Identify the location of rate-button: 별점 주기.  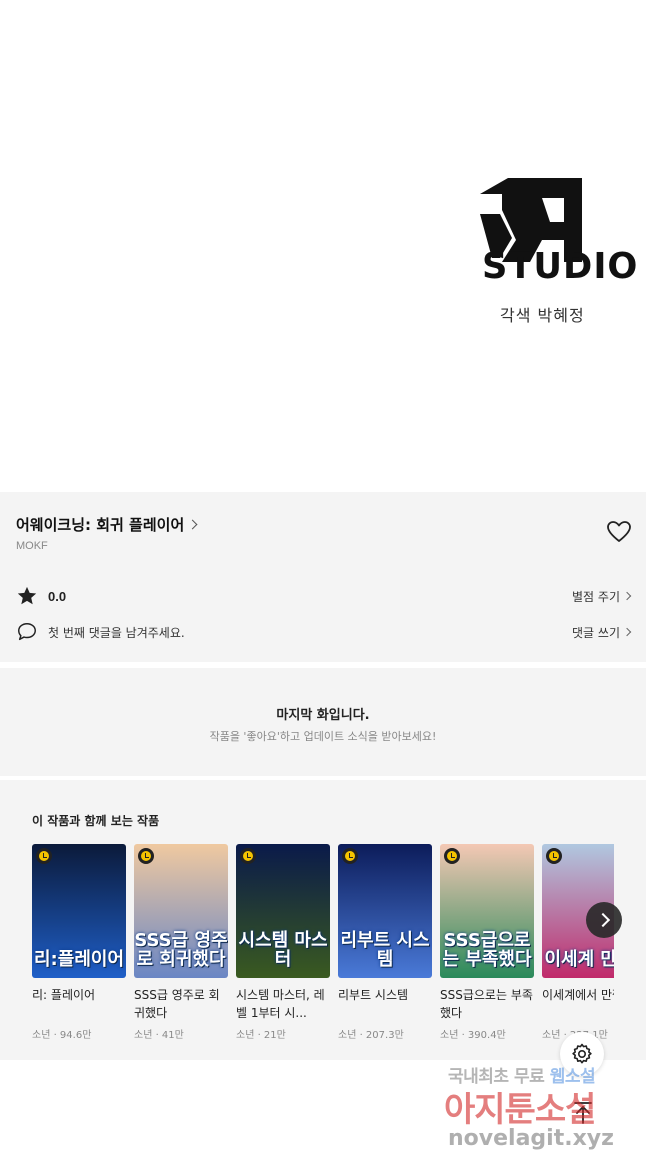
(602, 596).